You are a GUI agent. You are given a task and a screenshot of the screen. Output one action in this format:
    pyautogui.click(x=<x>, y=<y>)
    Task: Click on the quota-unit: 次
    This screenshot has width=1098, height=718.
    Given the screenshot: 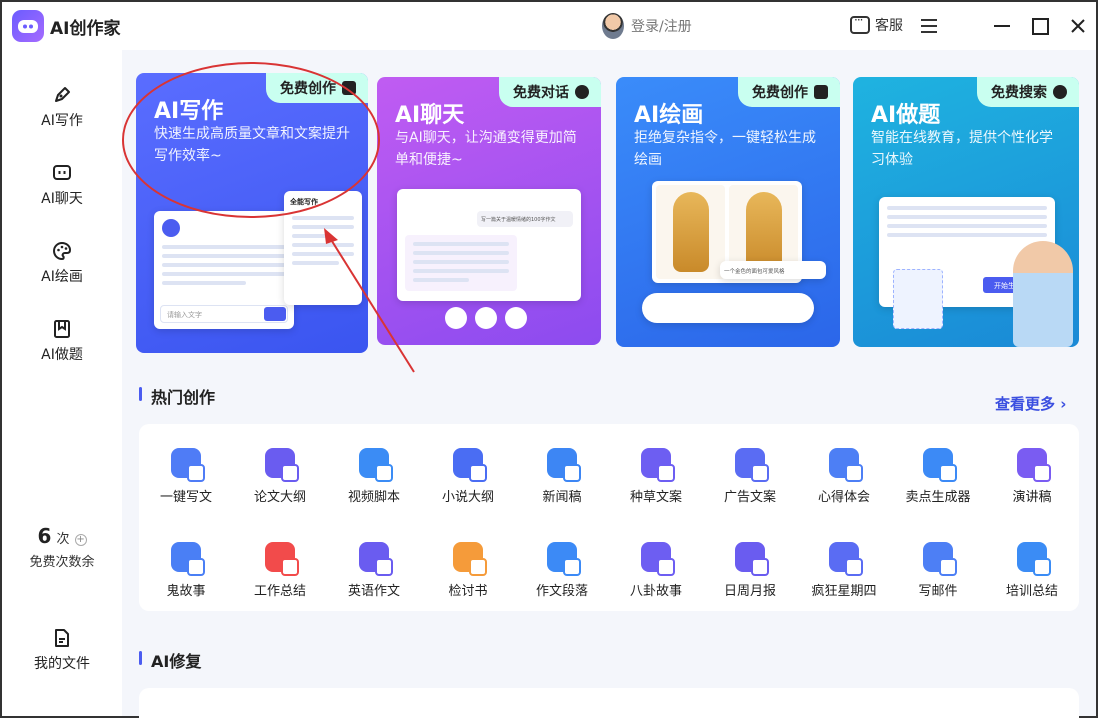 What is the action you would take?
    pyautogui.click(x=63, y=539)
    